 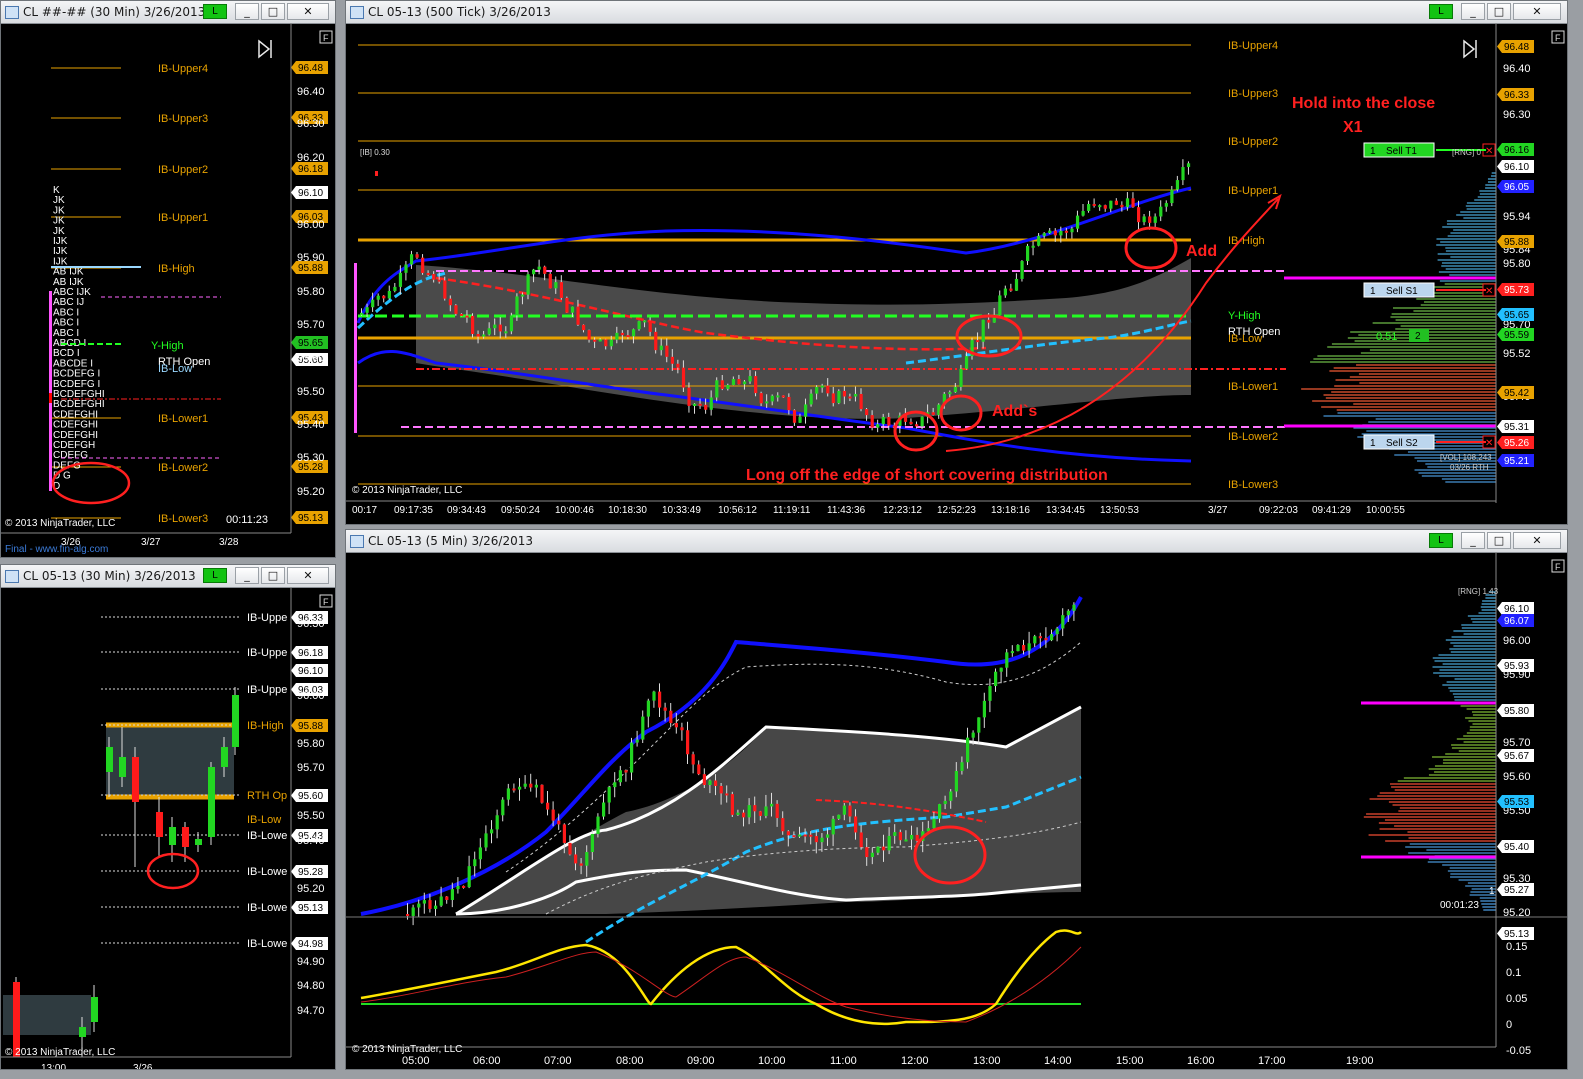 What do you see at coordinates (1058, 1061) in the screenshot?
I see `time-tick: 14:00` at bounding box center [1058, 1061].